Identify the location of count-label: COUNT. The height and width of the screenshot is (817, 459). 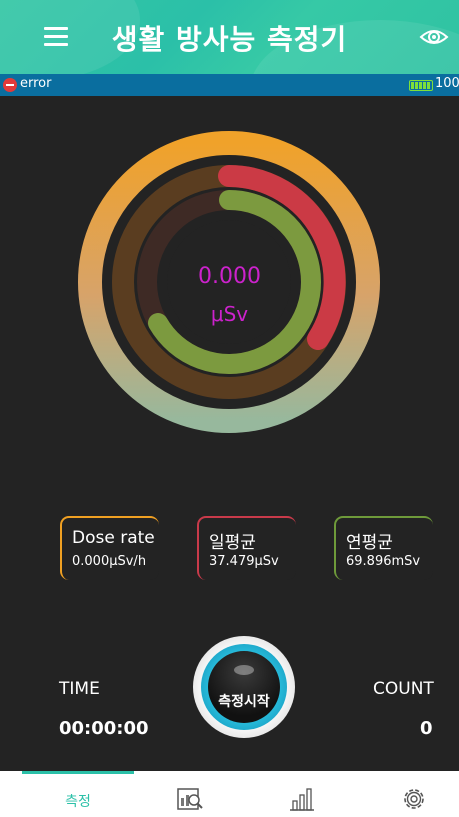
(403, 689).